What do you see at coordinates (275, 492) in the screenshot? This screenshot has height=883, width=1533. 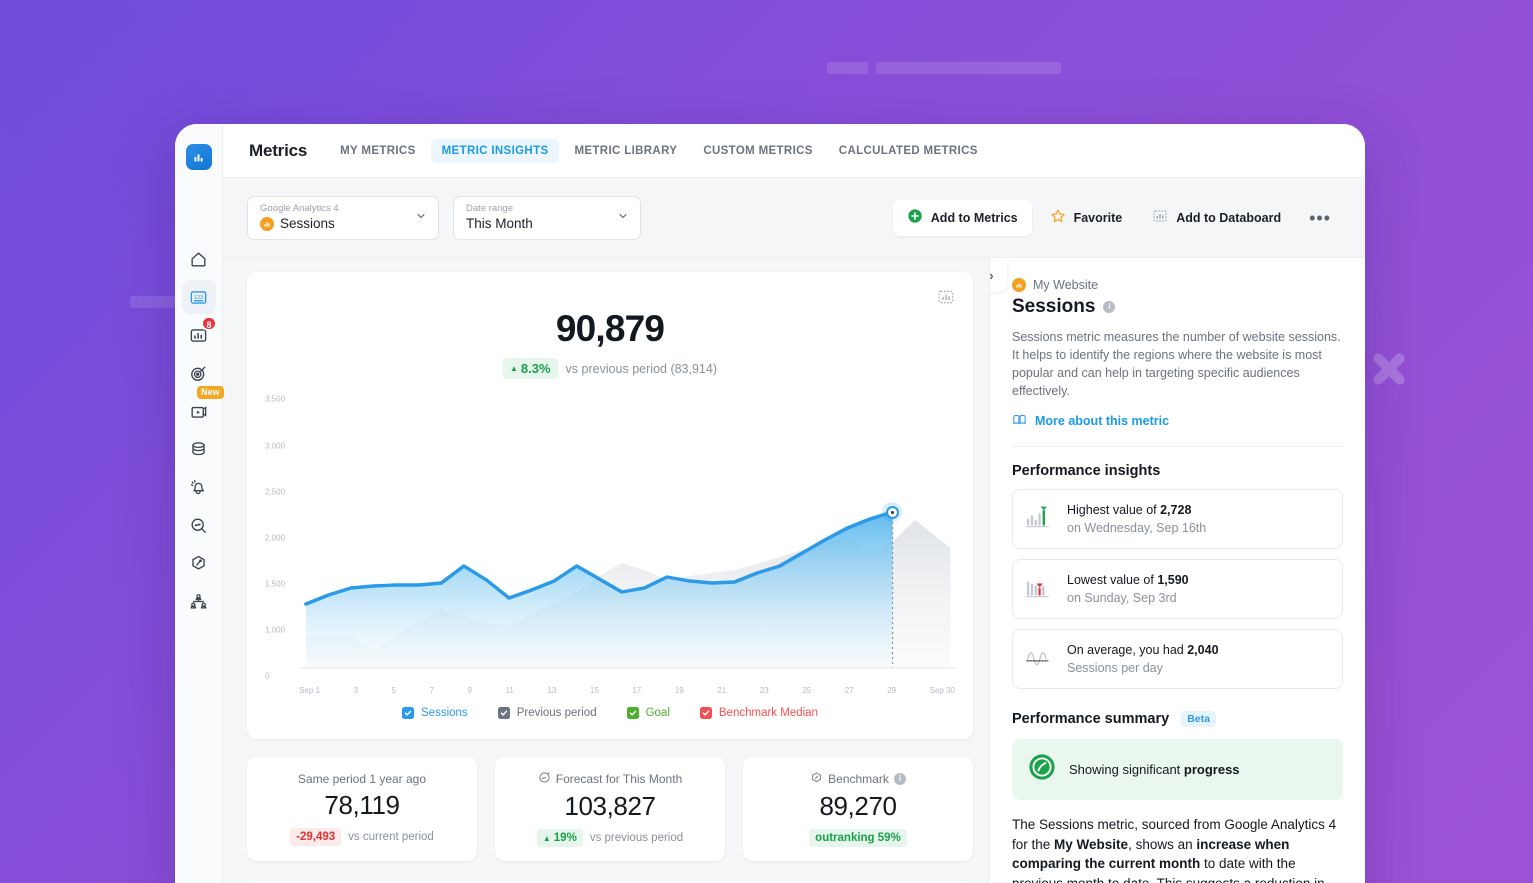 I see `y-tick-2500: 2,500` at bounding box center [275, 492].